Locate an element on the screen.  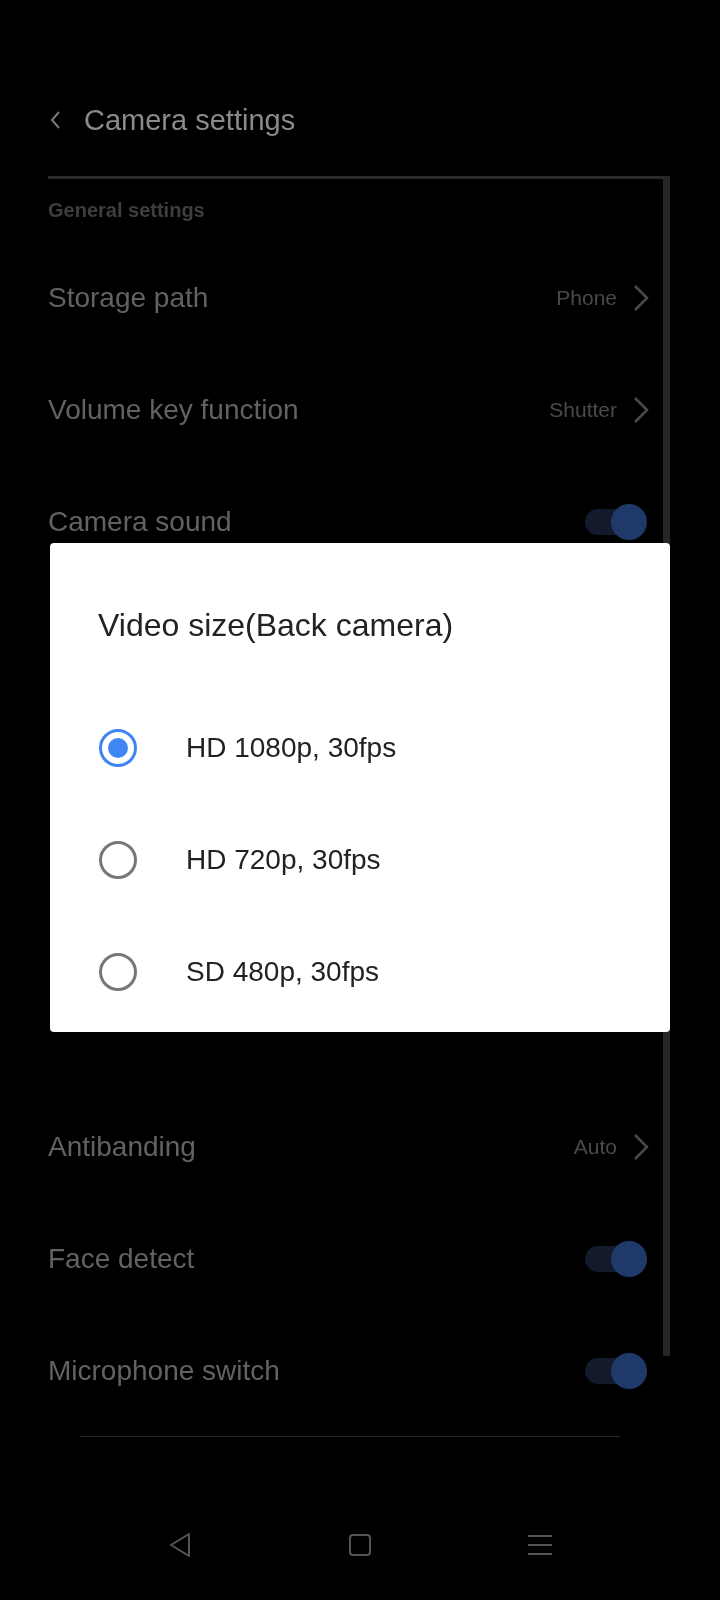
dialog-title: Video size(Back camera) is located at coordinates (276, 625).